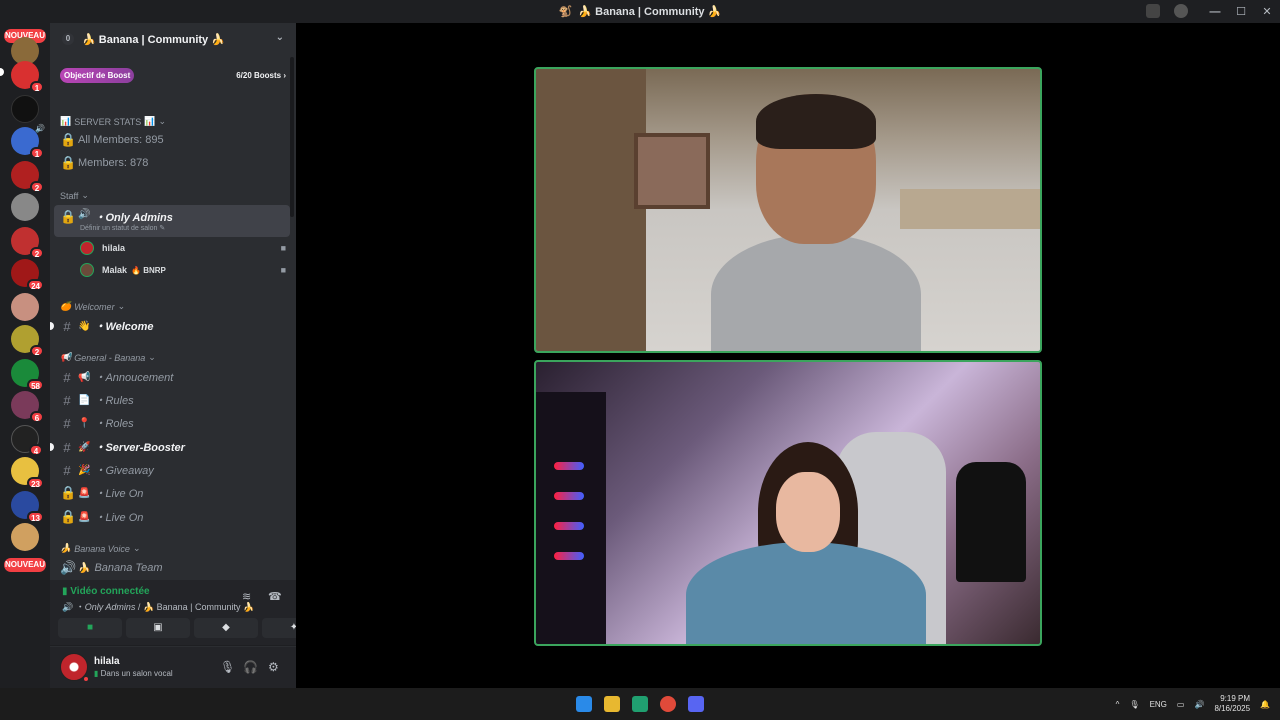  What do you see at coordinates (172, 470) in the screenshot?
I see `text-channel: # 🎉 ・Giveaway` at bounding box center [172, 470].